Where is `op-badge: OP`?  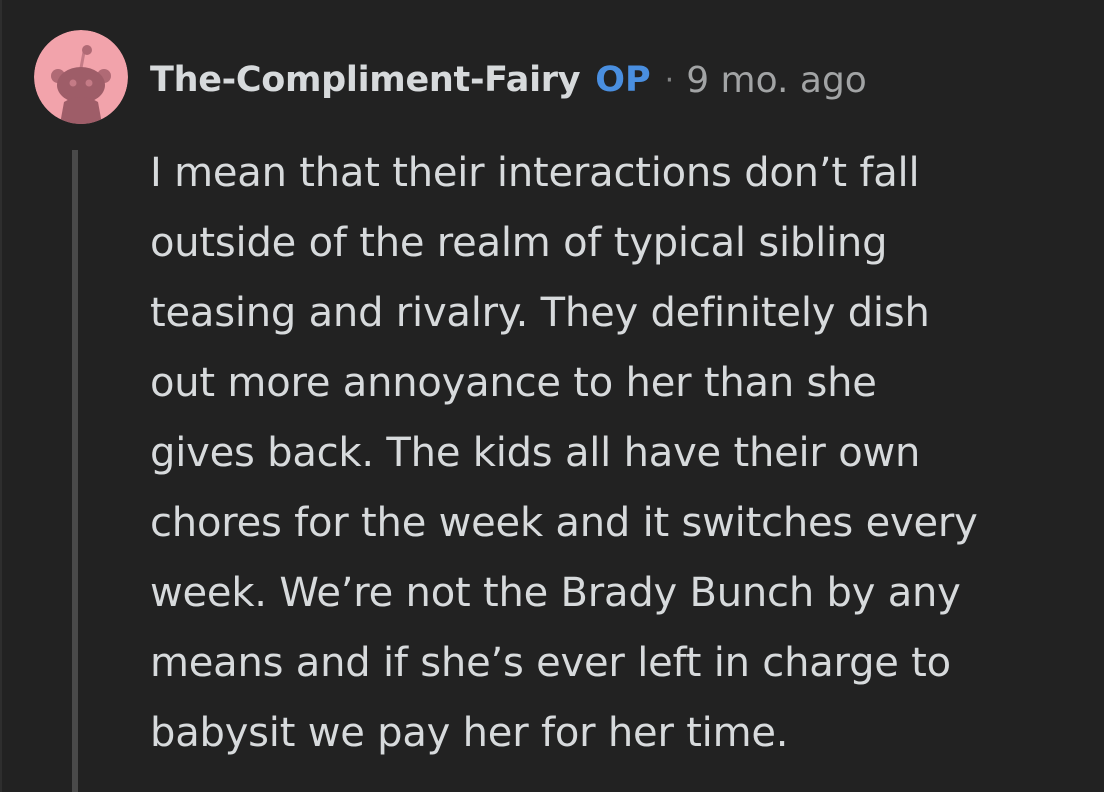 op-badge: OP is located at coordinates (623, 80).